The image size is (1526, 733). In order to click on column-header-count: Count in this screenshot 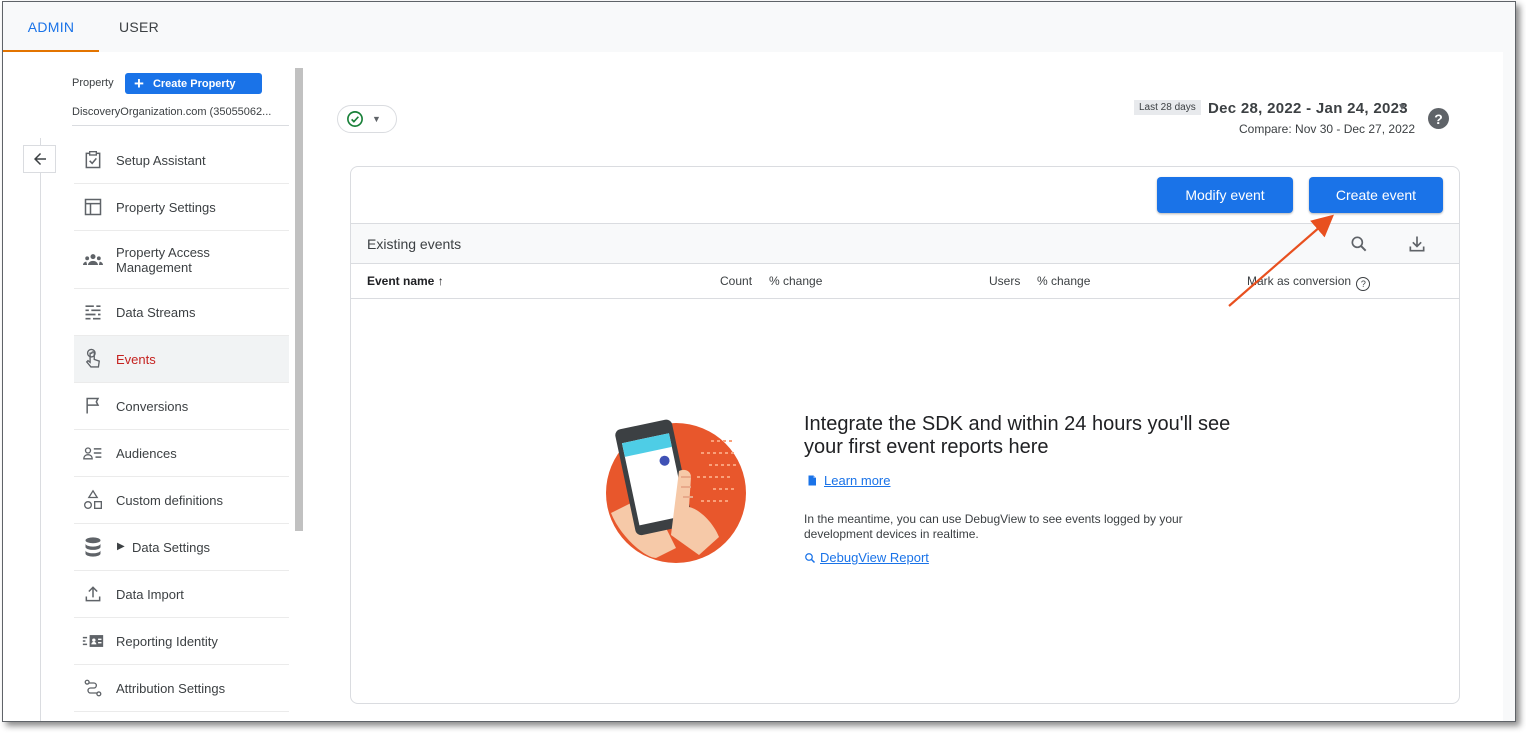, I will do `click(736, 281)`.